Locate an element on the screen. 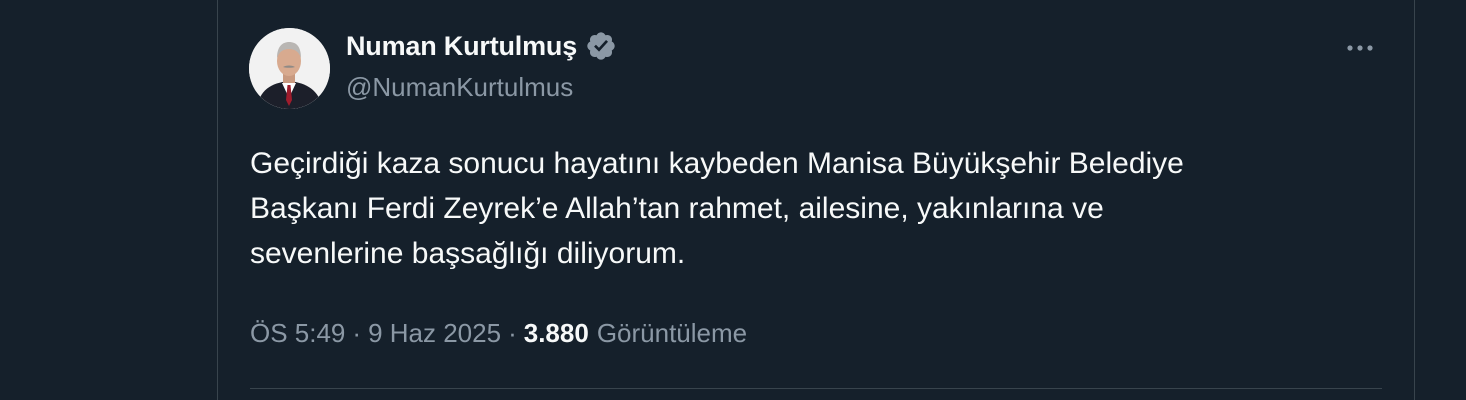 Image resolution: width=1466 pixels, height=400 pixels. divider is located at coordinates (816, 388).